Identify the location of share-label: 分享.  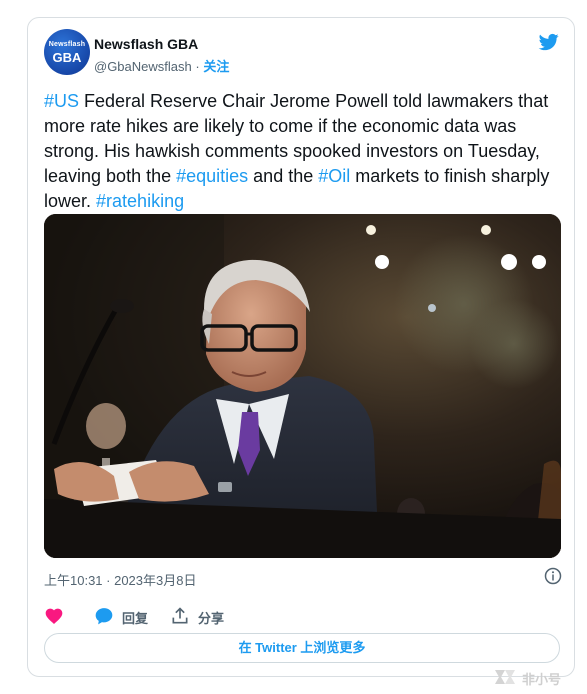
(211, 618).